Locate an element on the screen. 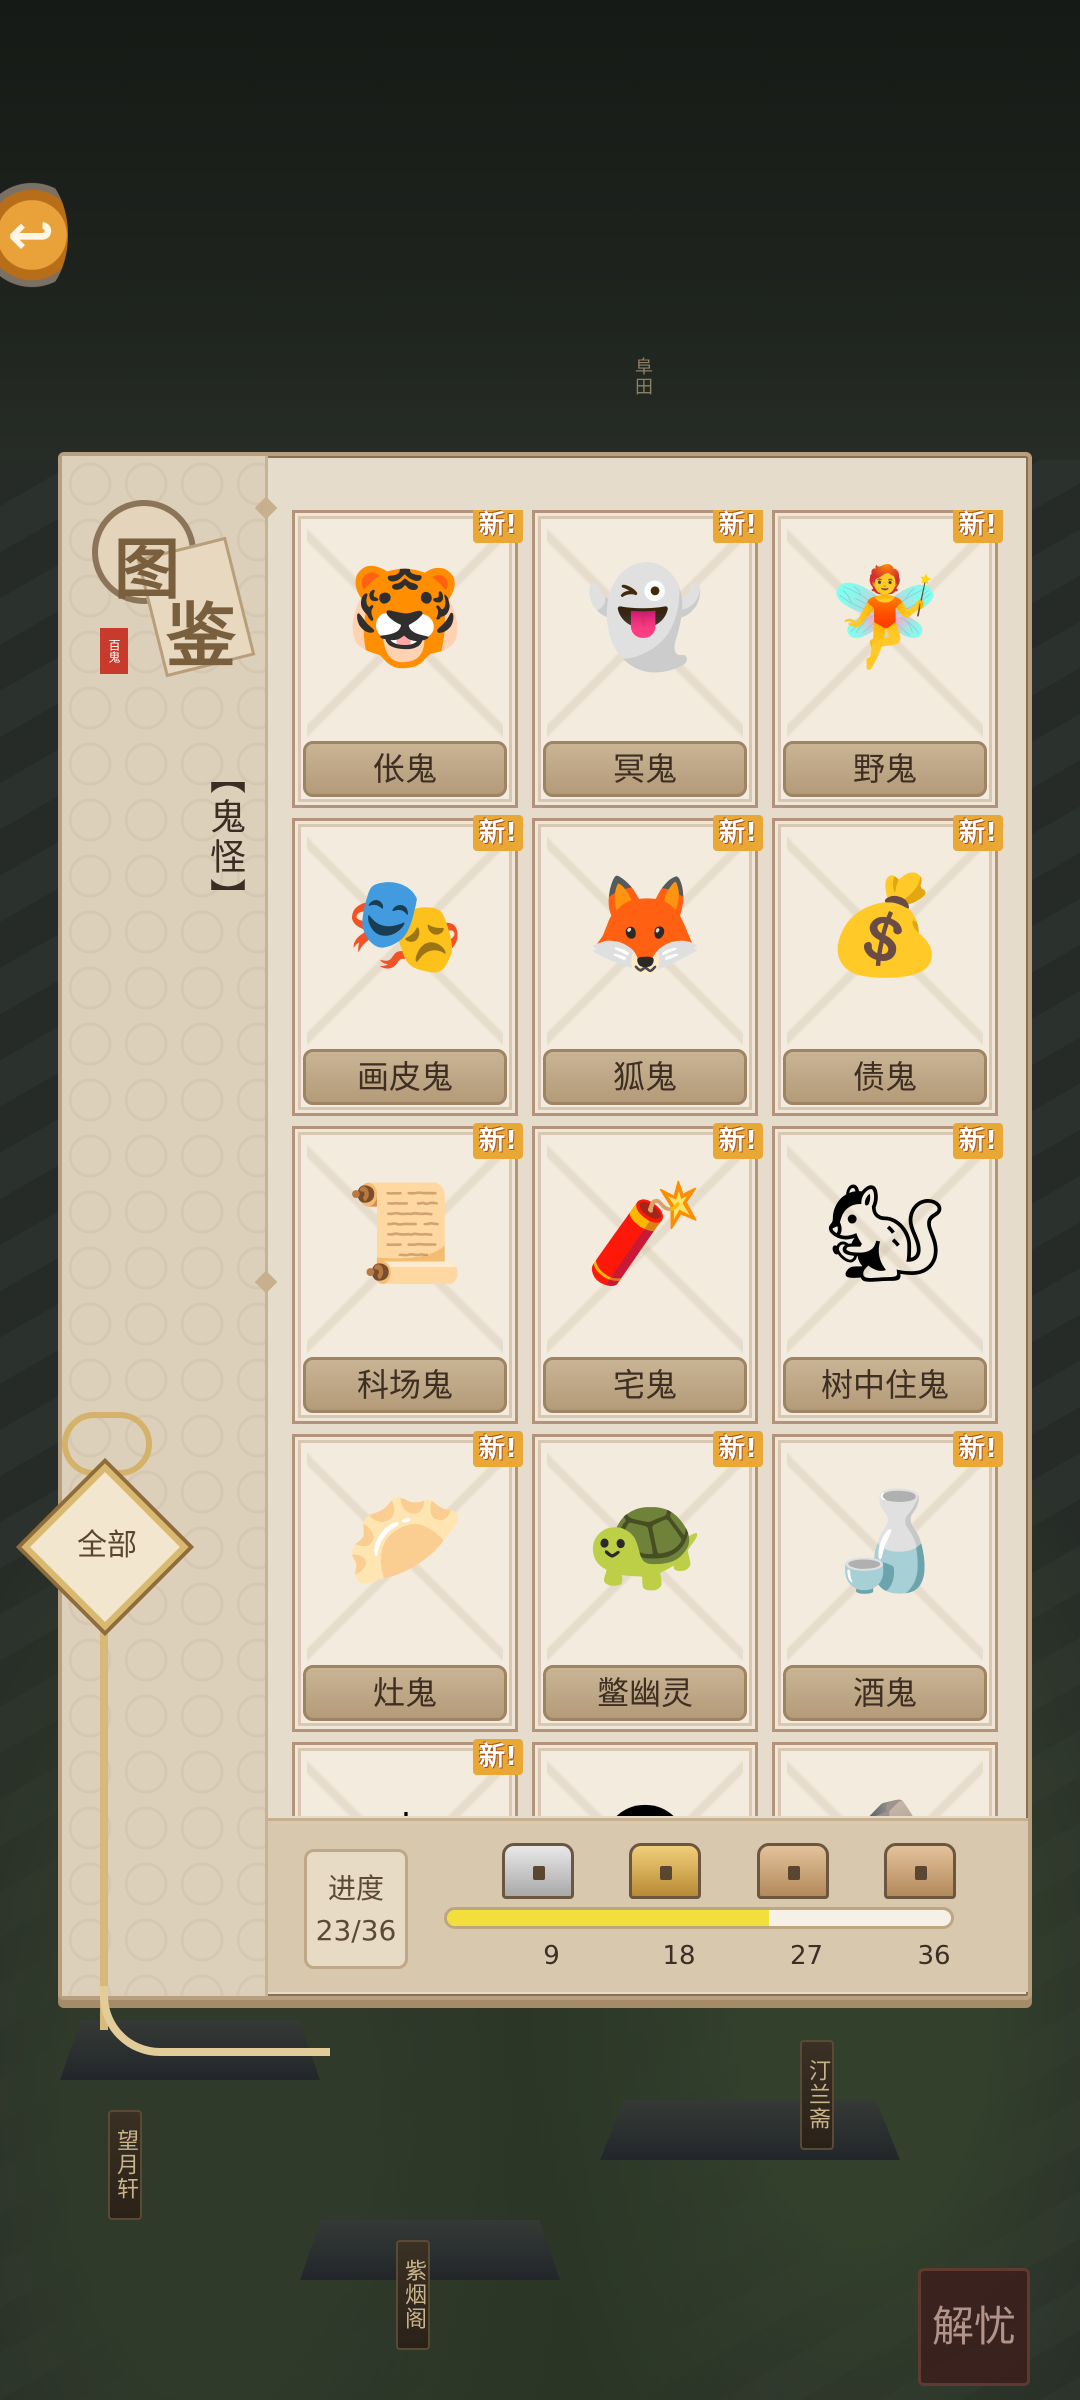  parasol-ghost-art: ☂ is located at coordinates (405, 1808).